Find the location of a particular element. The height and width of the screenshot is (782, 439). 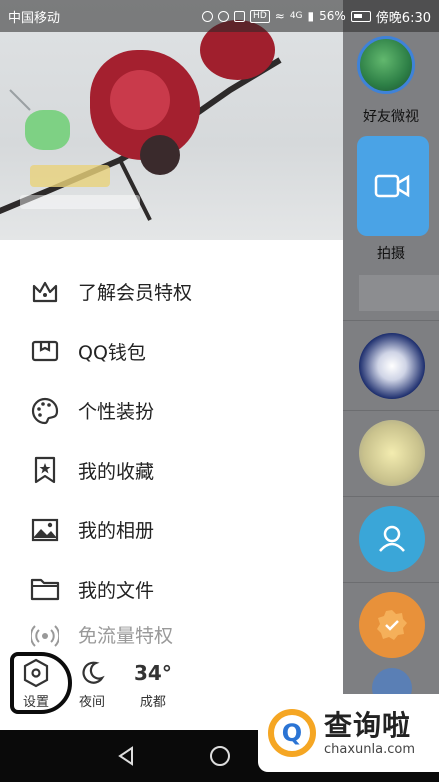

status-bar: 中国移动 HD ≈ 4G ▮ 56% 傍晚6:30 is located at coordinates (219, 16).